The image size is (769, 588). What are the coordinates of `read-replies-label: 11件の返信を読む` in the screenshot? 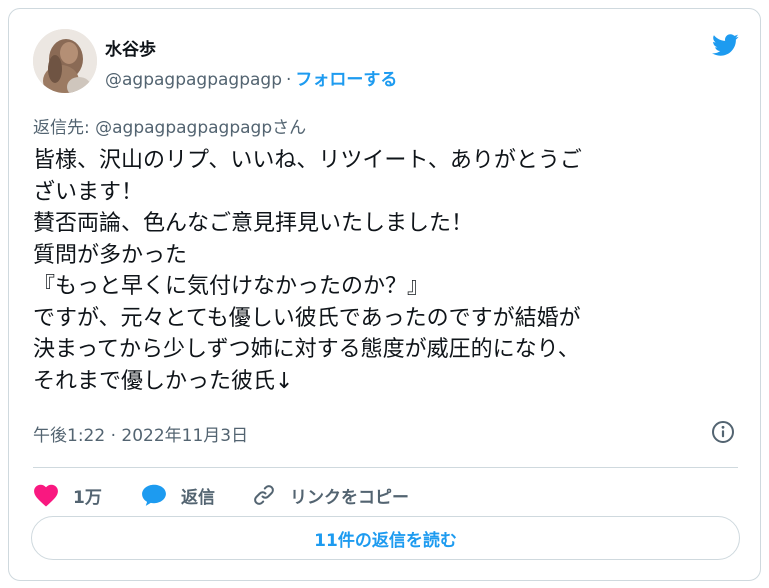 It's located at (385, 540).